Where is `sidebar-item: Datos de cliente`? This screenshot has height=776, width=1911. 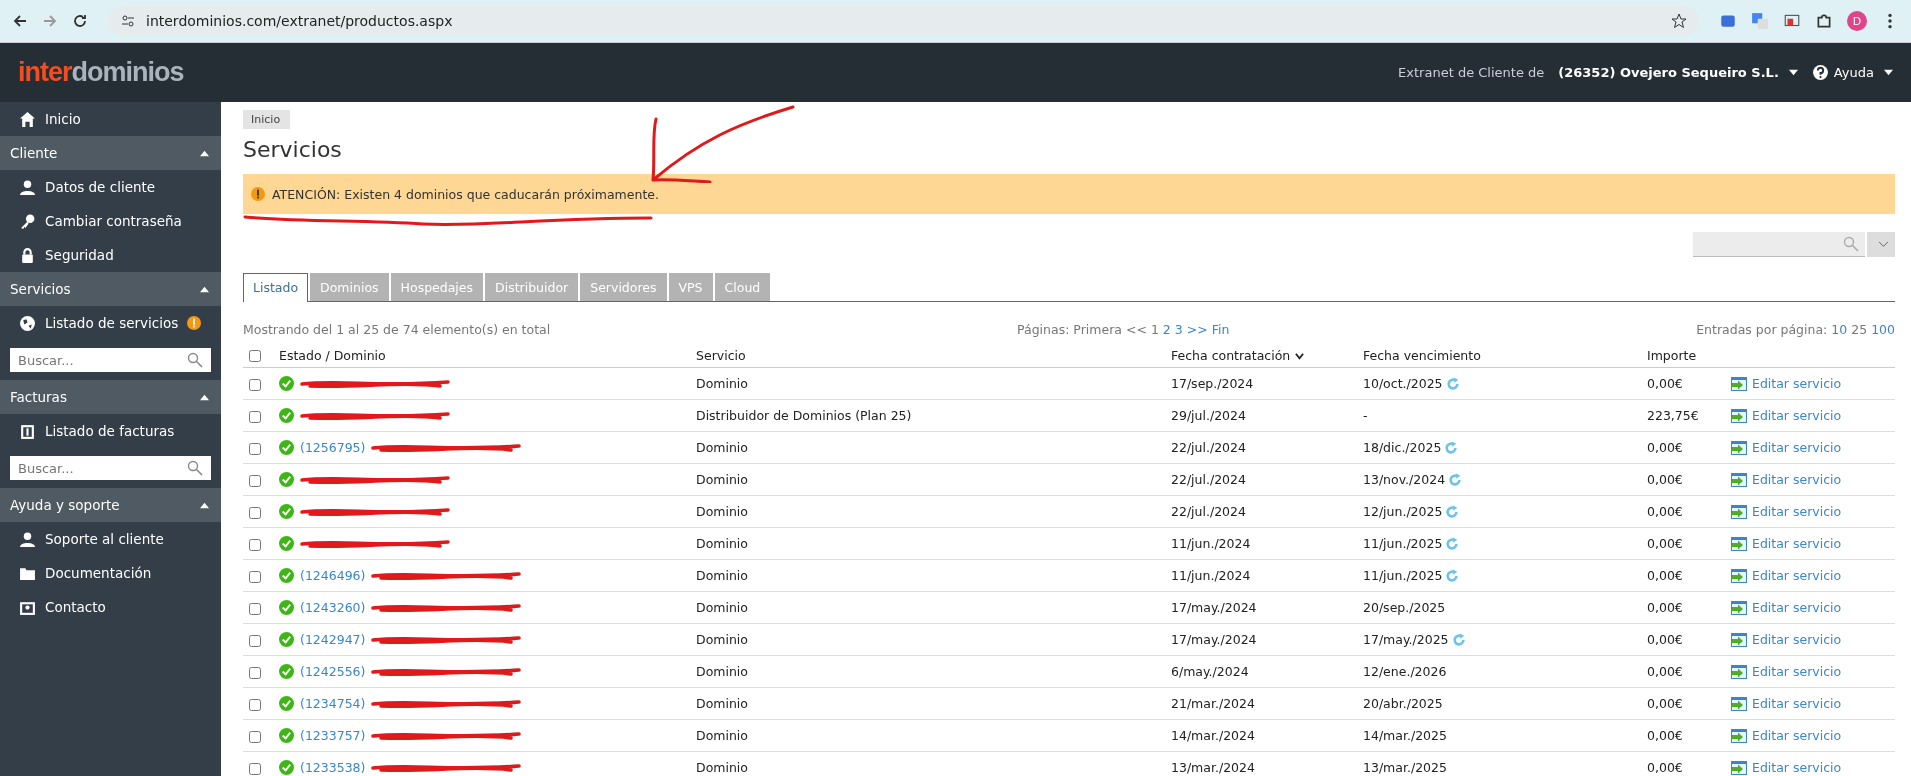 sidebar-item: Datos de cliente is located at coordinates (100, 187).